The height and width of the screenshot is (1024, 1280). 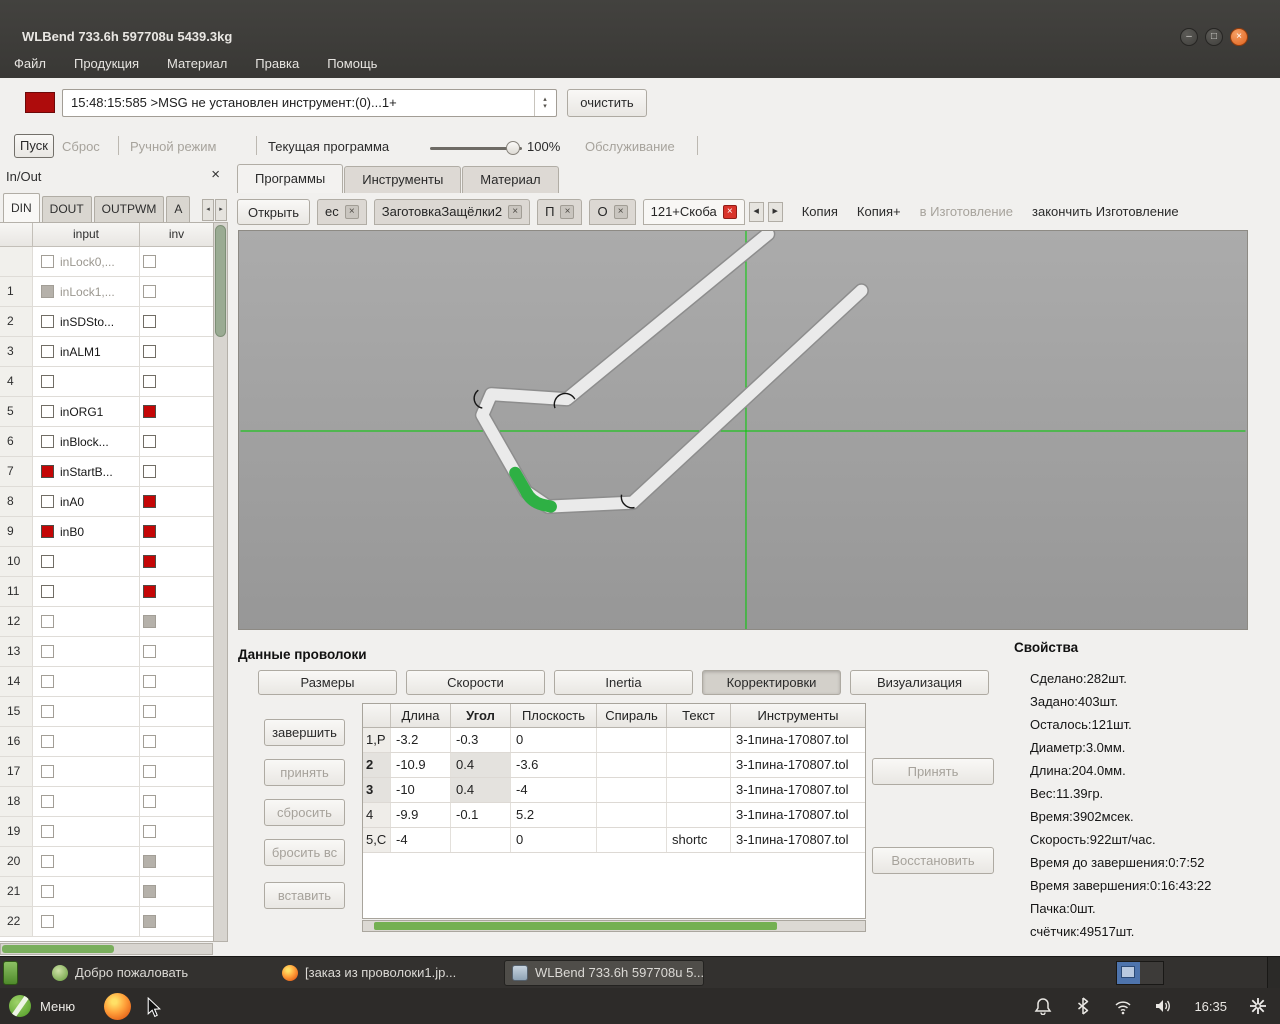 I want to click on workspace-other, so click(x=1151, y=972).